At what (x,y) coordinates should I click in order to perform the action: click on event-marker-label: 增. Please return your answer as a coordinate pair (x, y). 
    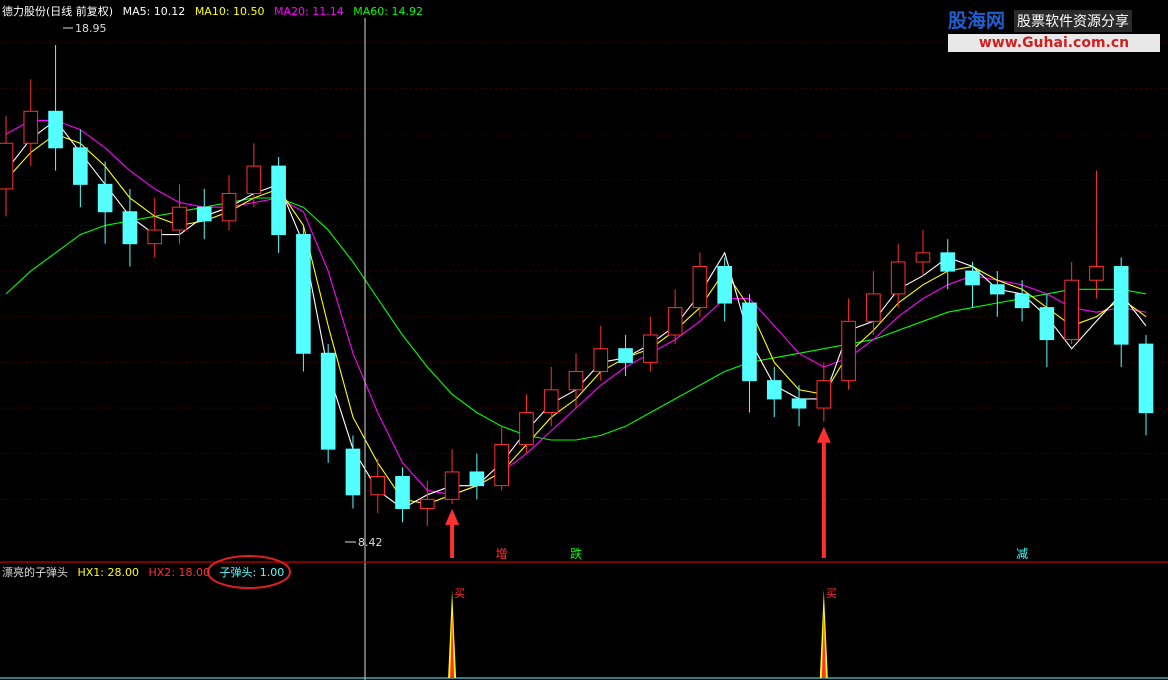
    Looking at the image, I should click on (502, 554).